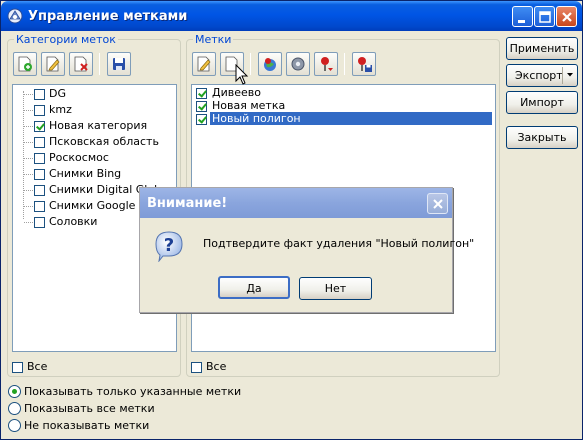  I want to click on category-label: Роскосмос, so click(79, 157).